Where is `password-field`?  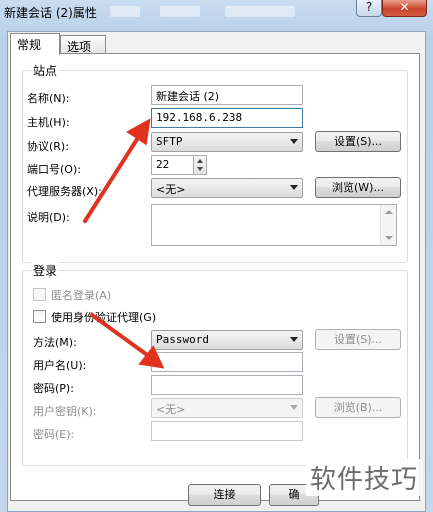
password-field is located at coordinates (227, 385).